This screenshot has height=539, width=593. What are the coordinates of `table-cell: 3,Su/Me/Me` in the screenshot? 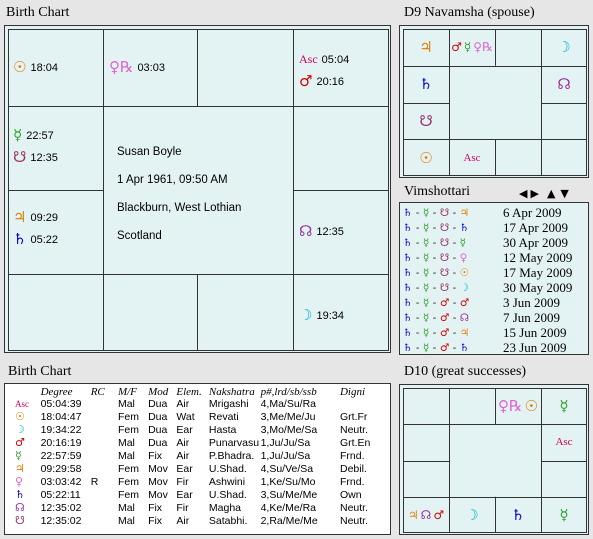 It's located at (289, 494).